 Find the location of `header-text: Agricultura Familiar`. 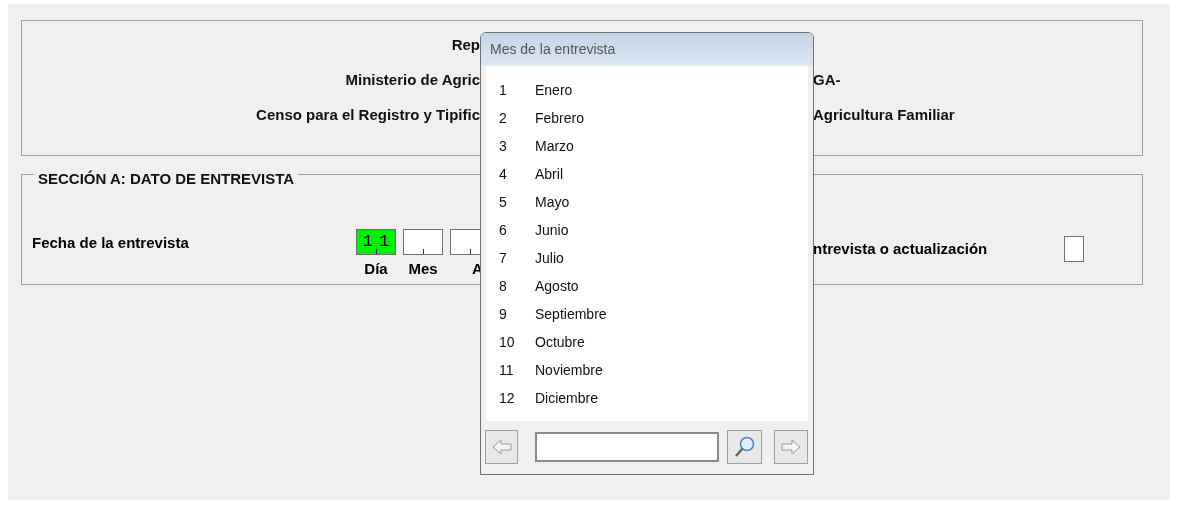

header-text: Agricultura Familiar is located at coordinates (884, 114).